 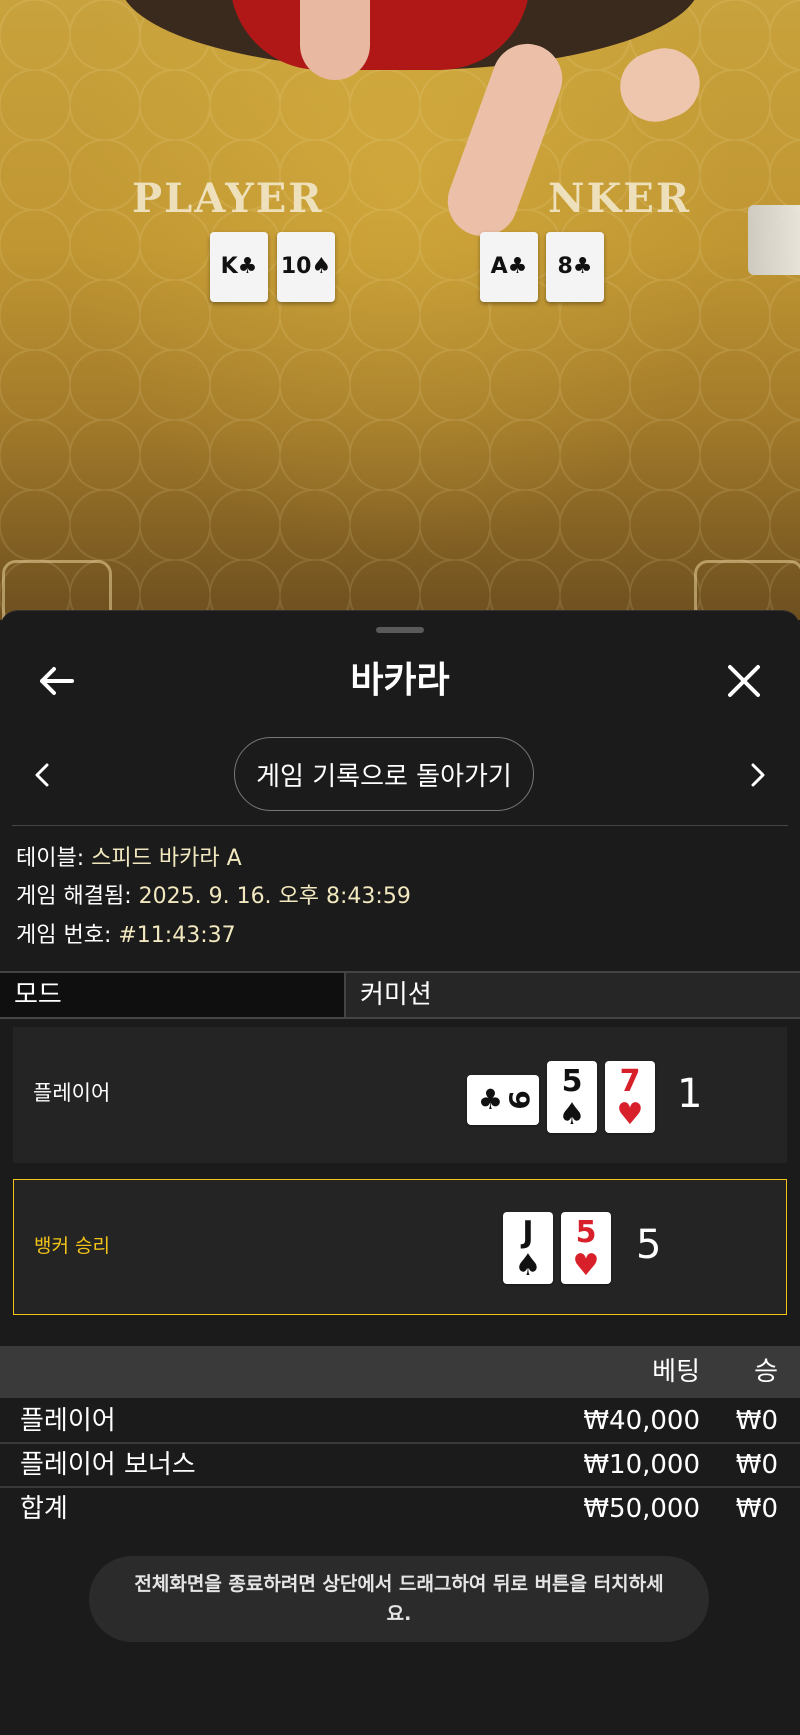 I want to click on back-to-history-button: 게임 기록으로 돌아가기, so click(x=384, y=774).